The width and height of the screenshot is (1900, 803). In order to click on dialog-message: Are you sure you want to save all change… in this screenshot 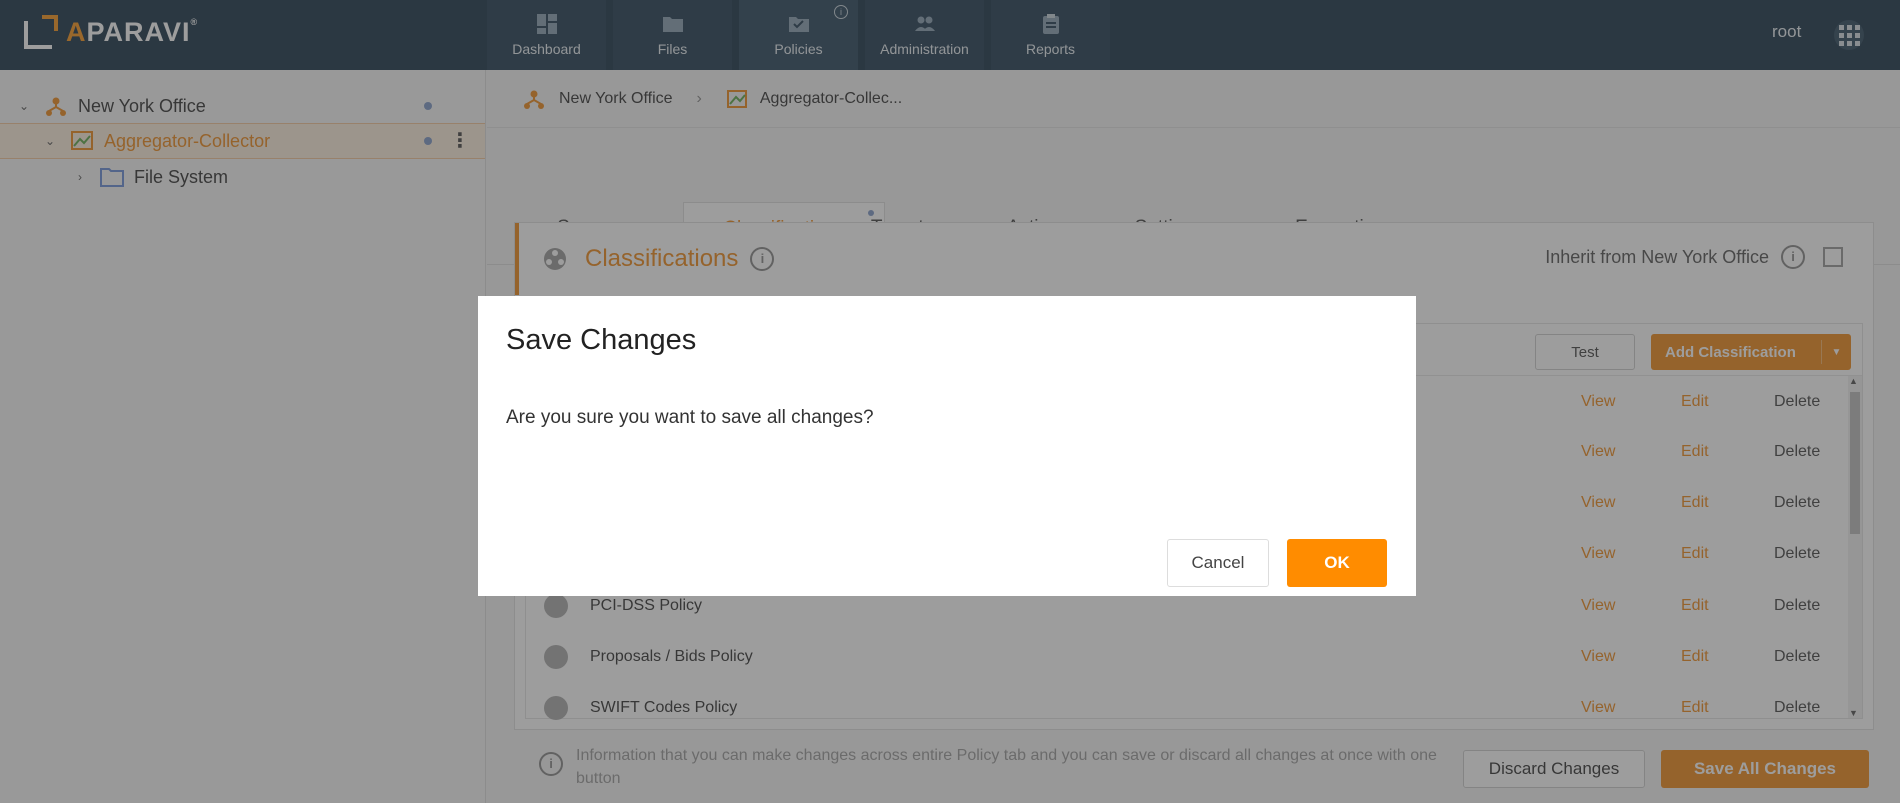, I will do `click(690, 417)`.